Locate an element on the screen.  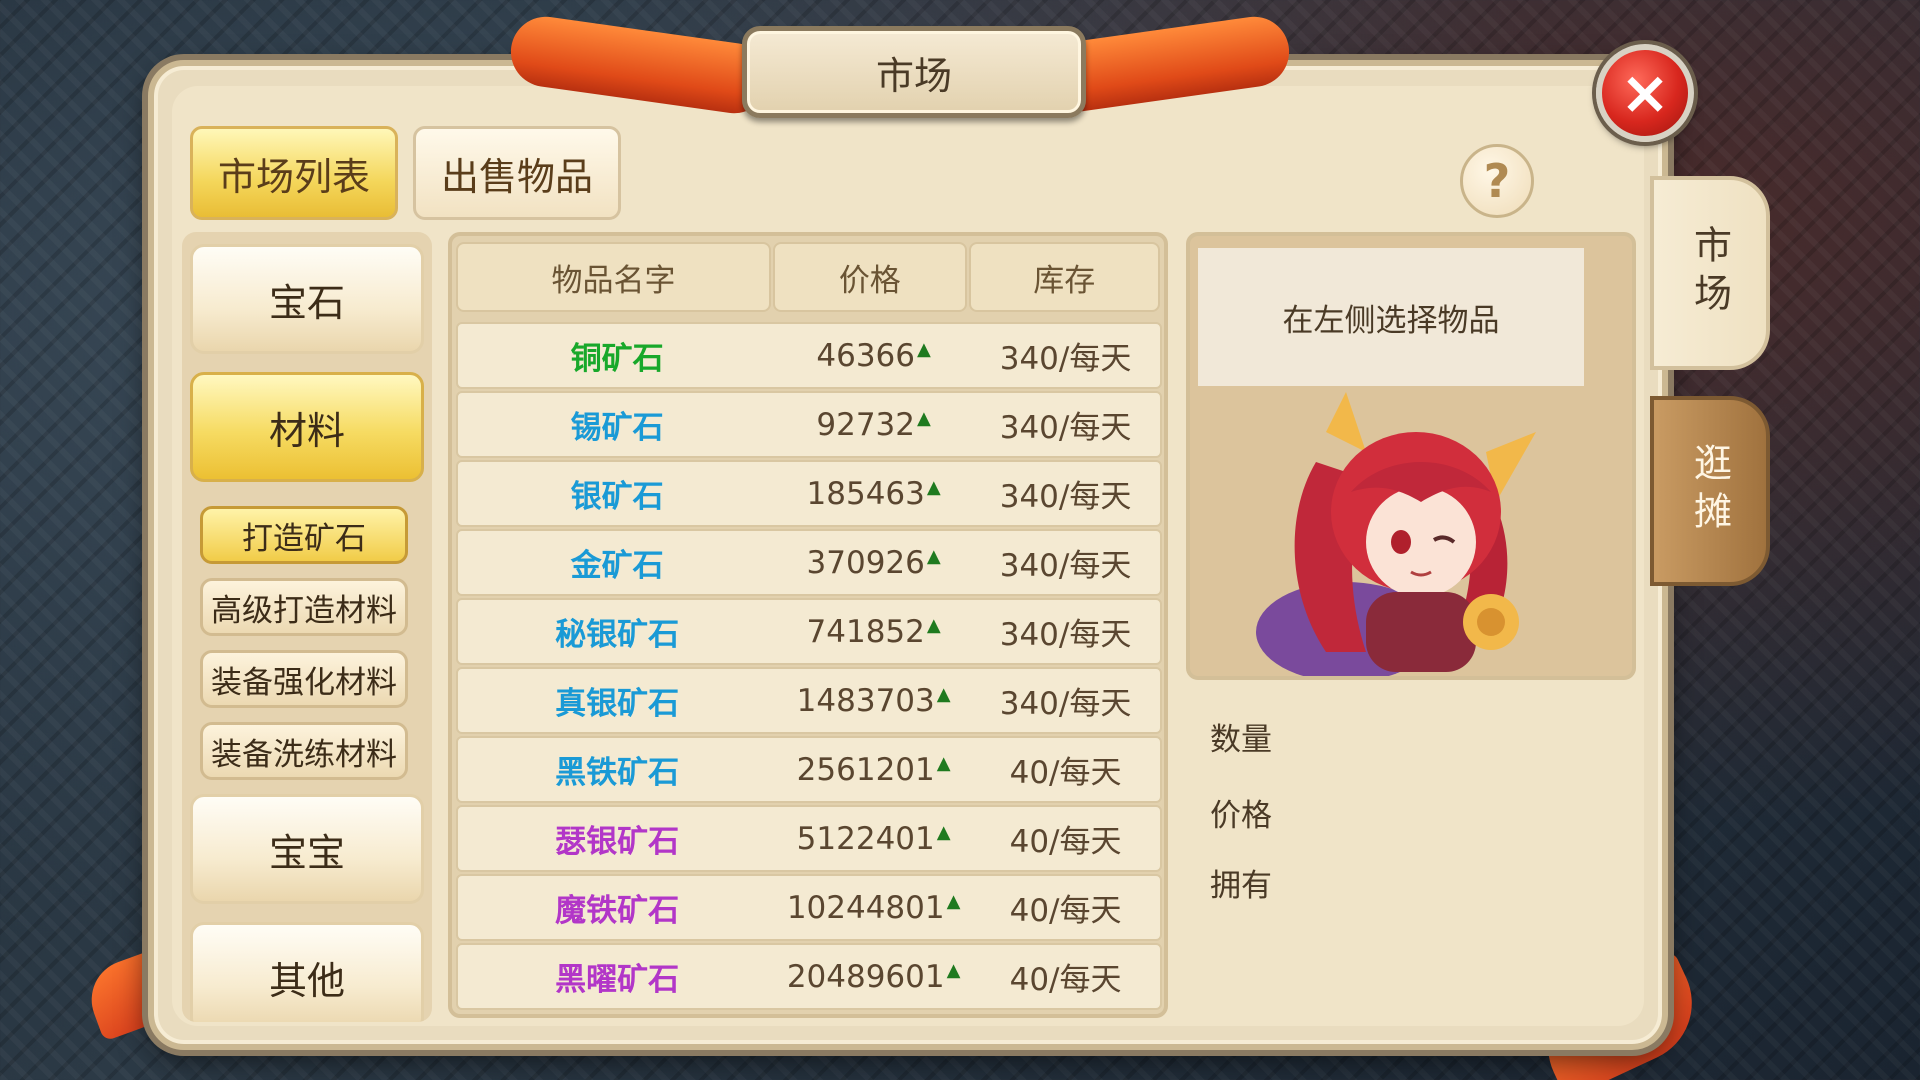
question-icon: ? is located at coordinates (1497, 181).